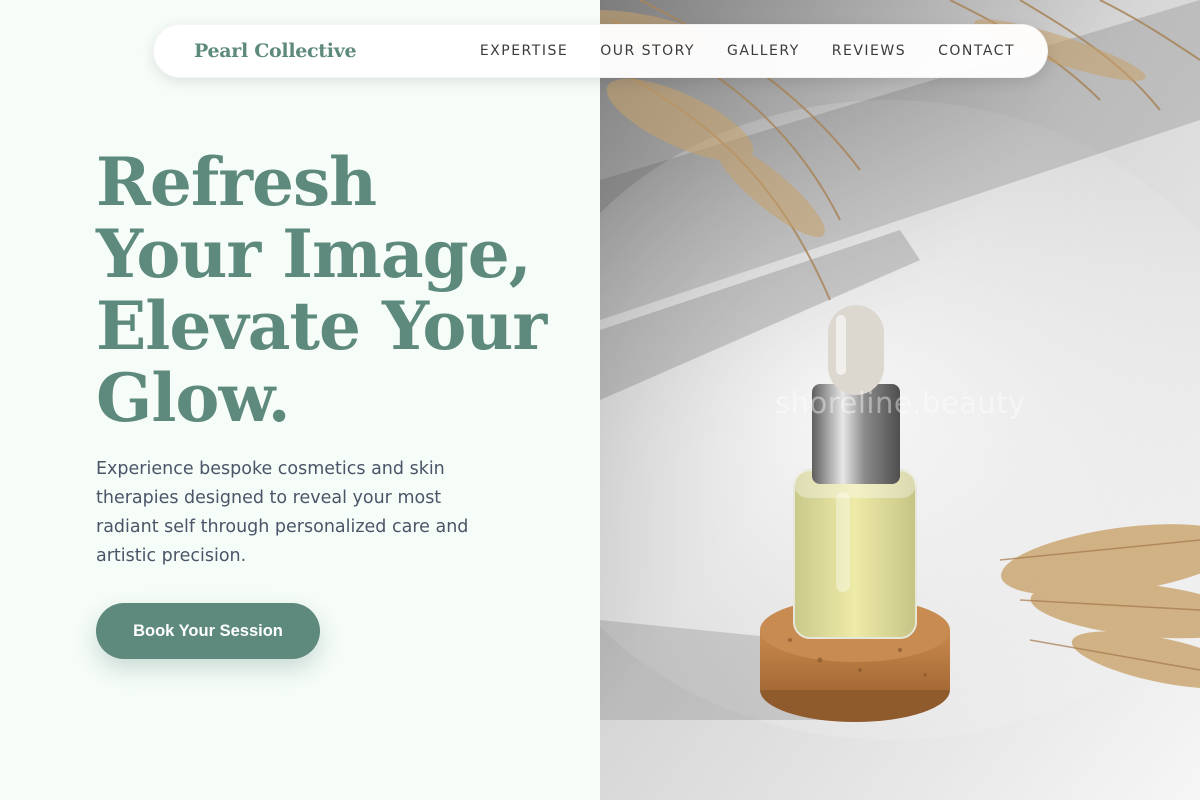  What do you see at coordinates (524, 51) in the screenshot?
I see `nav-link-expertise: EXPERTISE` at bounding box center [524, 51].